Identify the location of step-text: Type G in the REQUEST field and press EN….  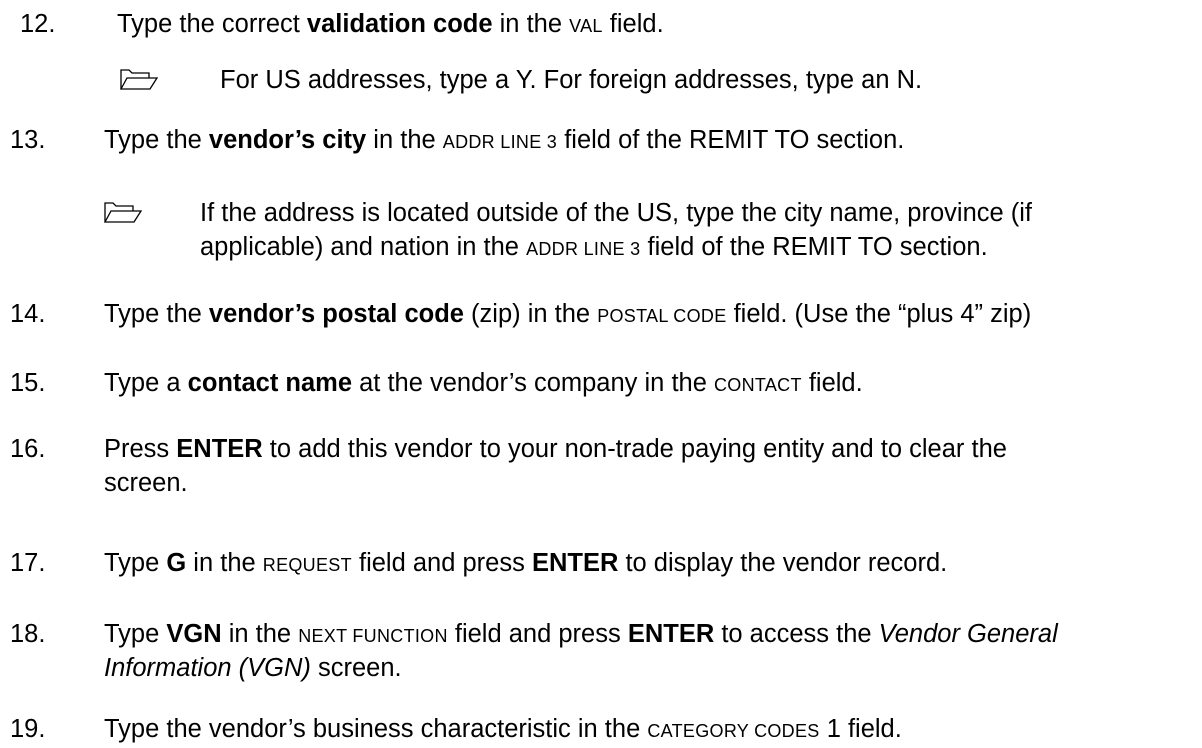
(526, 563).